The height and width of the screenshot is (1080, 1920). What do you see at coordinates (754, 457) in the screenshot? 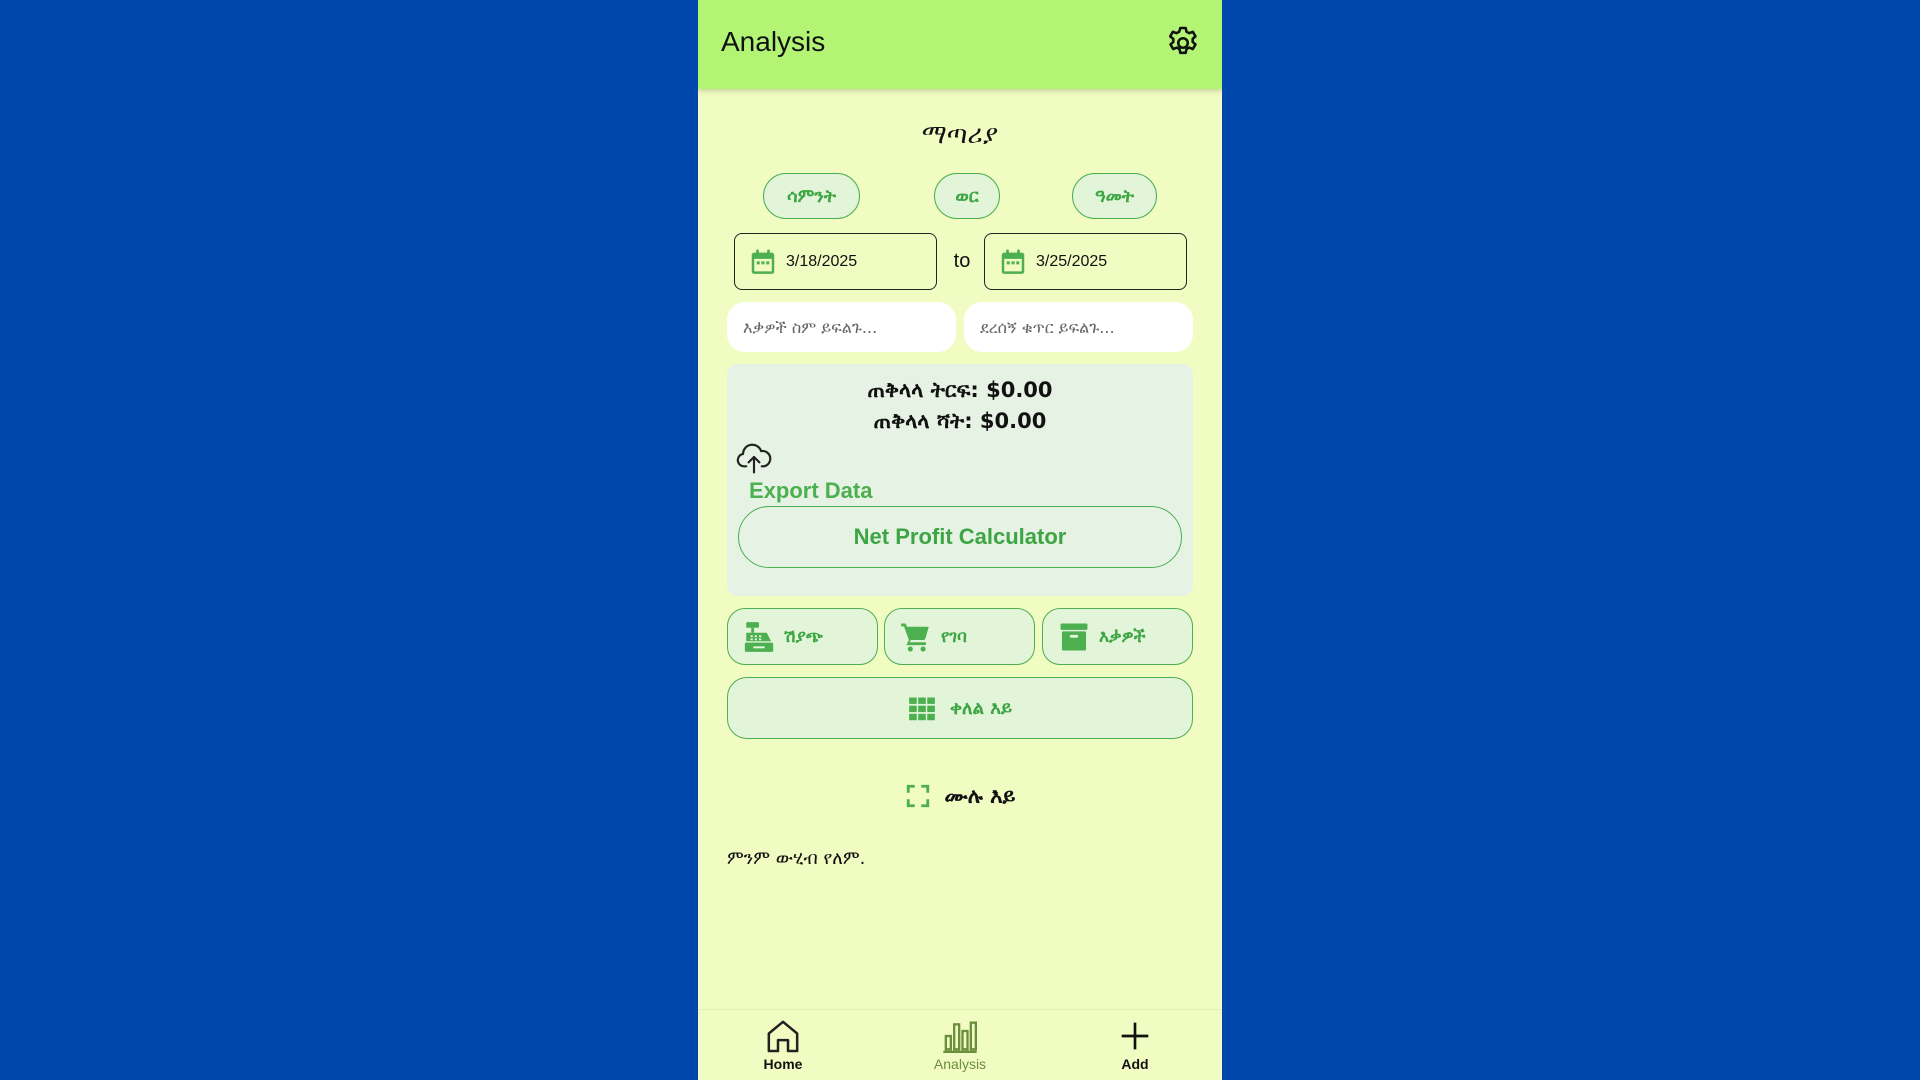
I see `cloud-upload-icon` at bounding box center [754, 457].